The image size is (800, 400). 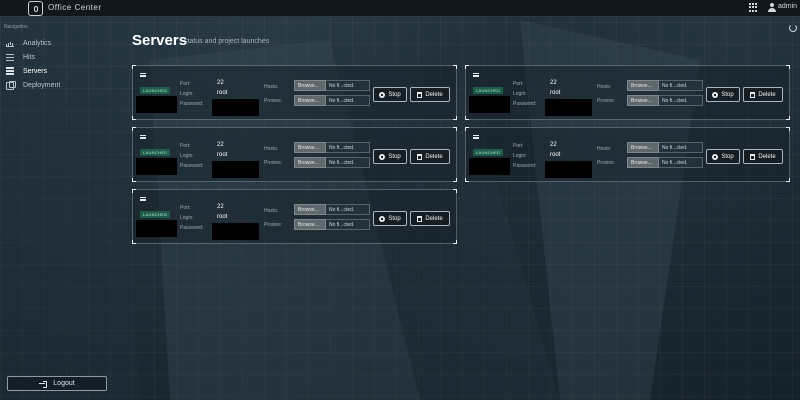 What do you see at coordinates (793, 28) in the screenshot?
I see `loading-spinner-icon` at bounding box center [793, 28].